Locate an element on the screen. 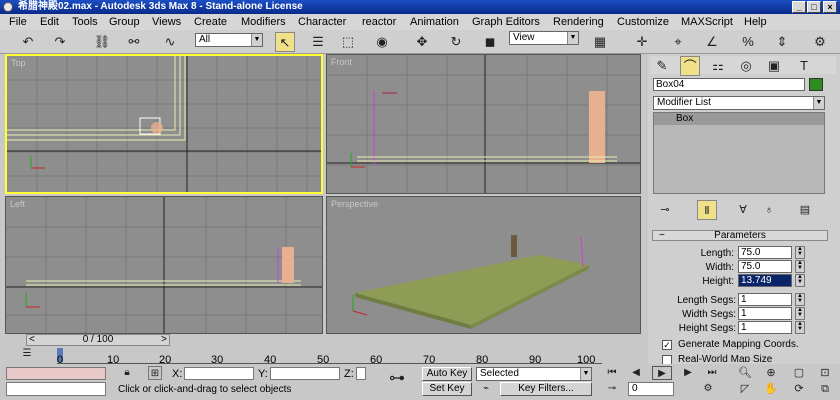 Image resolution: width=840 pixels, height=400 pixels. pivot-center-icon: ▦ is located at coordinates (600, 42).